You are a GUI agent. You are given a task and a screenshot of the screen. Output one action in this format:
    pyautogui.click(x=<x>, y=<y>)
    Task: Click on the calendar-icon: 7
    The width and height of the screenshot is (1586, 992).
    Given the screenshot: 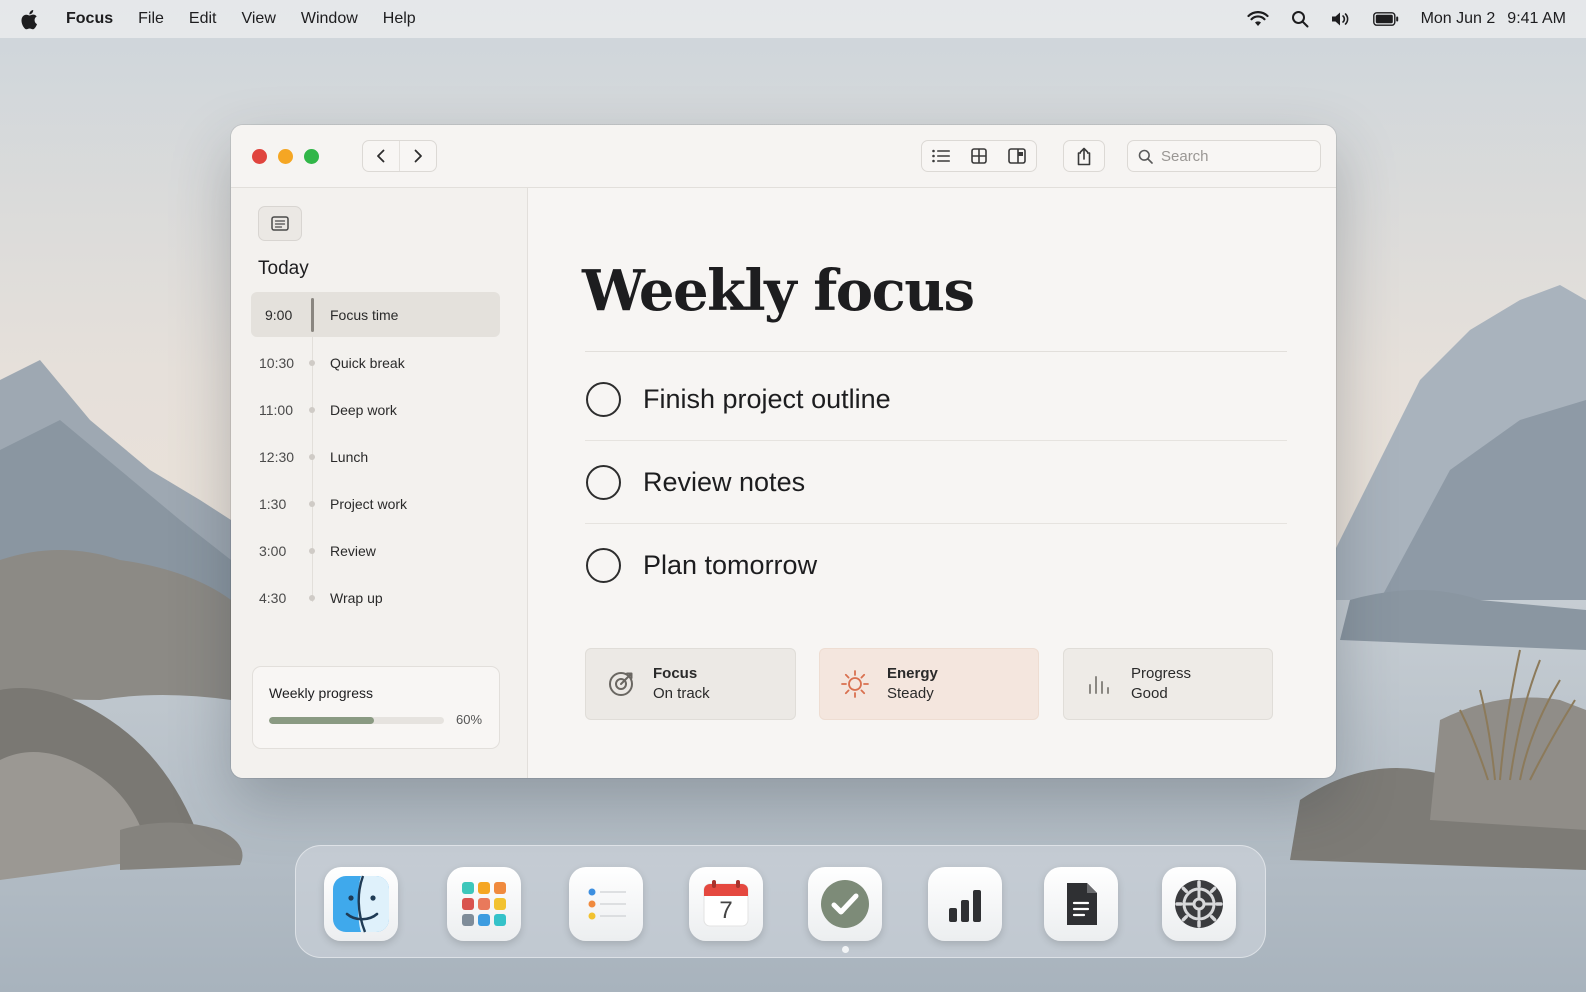 What is the action you would take?
    pyautogui.click(x=726, y=904)
    